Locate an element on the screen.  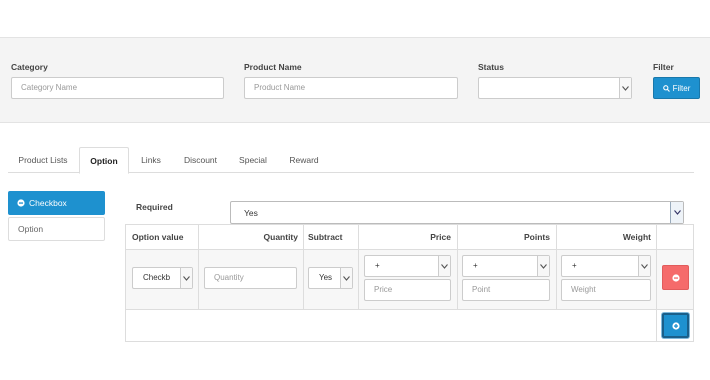
filter-button: Filter is located at coordinates (676, 88).